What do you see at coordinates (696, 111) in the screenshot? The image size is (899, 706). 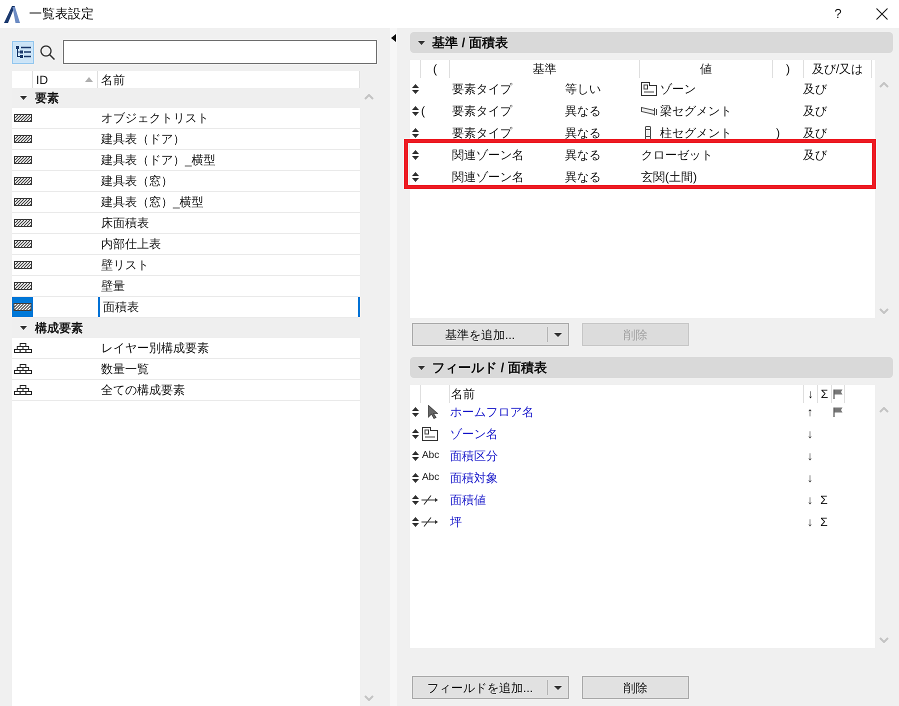 I see `value-text: 梁セグメント` at bounding box center [696, 111].